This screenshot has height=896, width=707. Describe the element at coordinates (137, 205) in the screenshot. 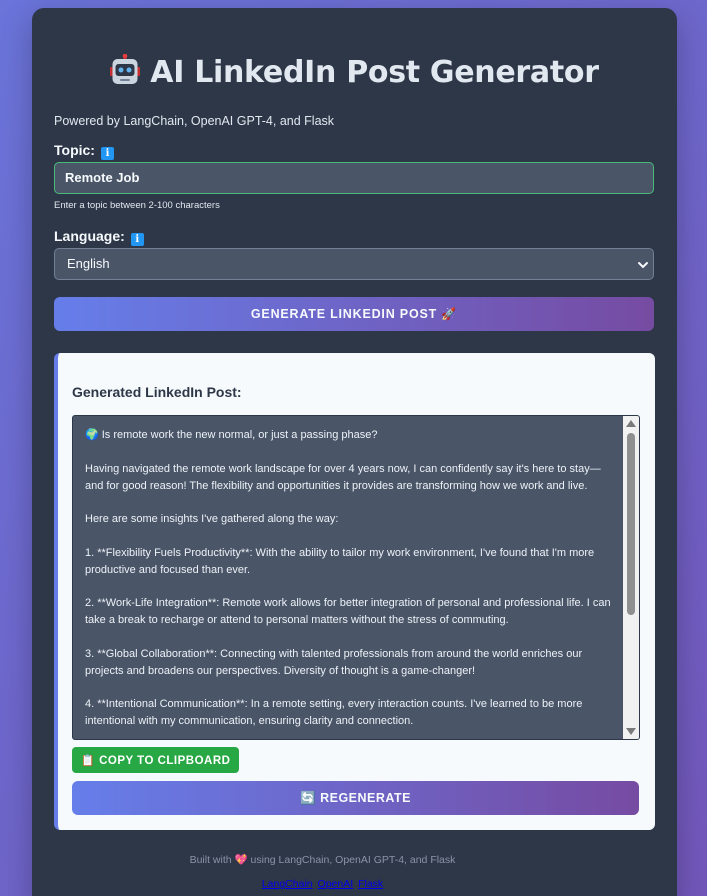

I see `topic-hint: Enter a topic between 2-100 characters` at that location.